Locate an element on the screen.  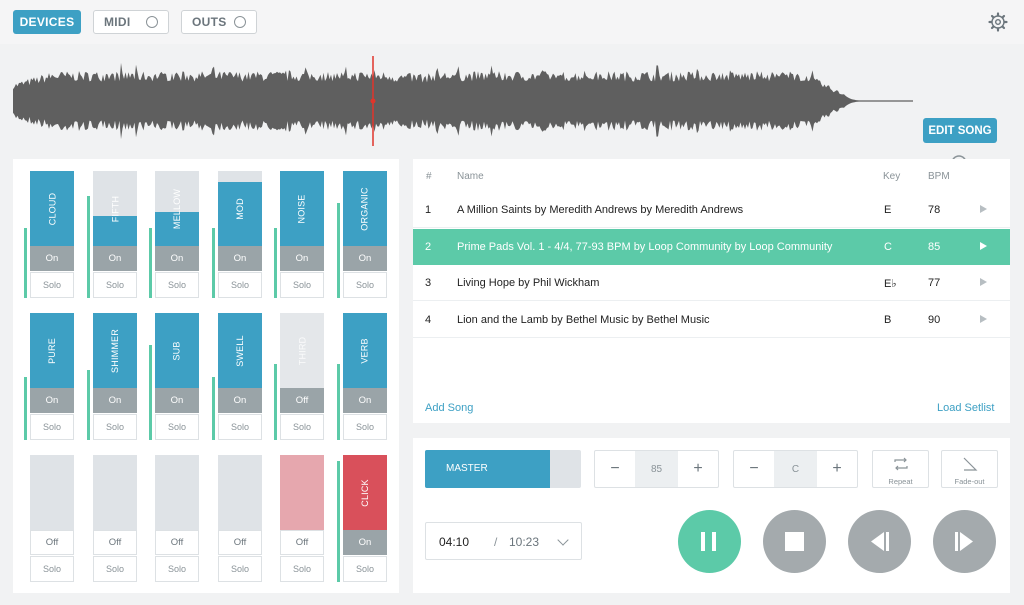
channel-fader: FIFTH is located at coordinates (115, 208).